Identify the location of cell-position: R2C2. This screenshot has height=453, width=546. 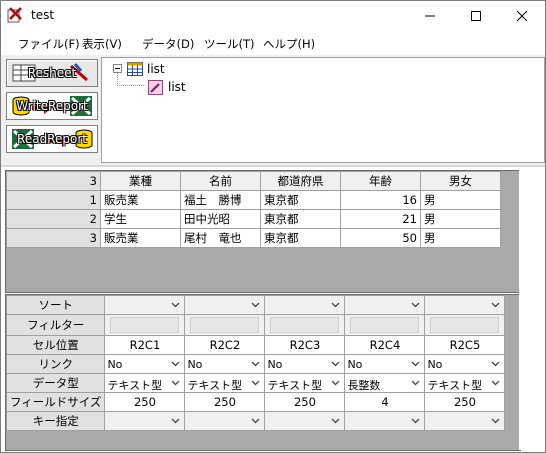
(225, 345).